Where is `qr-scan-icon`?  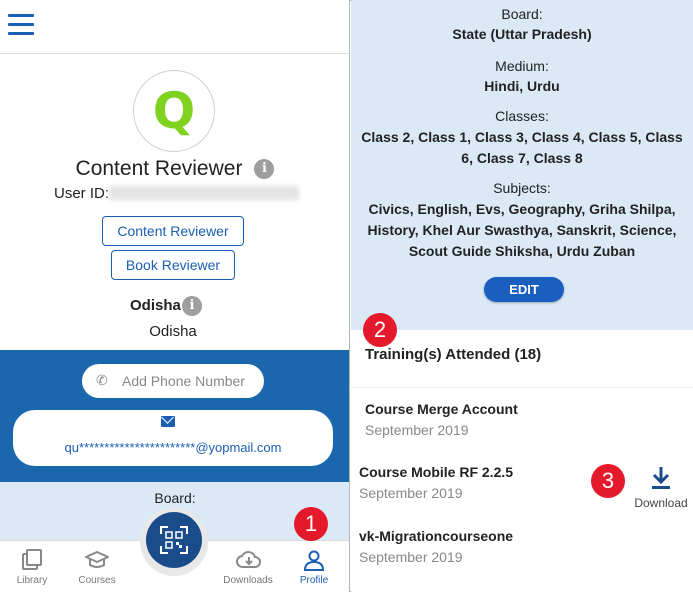
qr-scan-icon is located at coordinates (174, 540).